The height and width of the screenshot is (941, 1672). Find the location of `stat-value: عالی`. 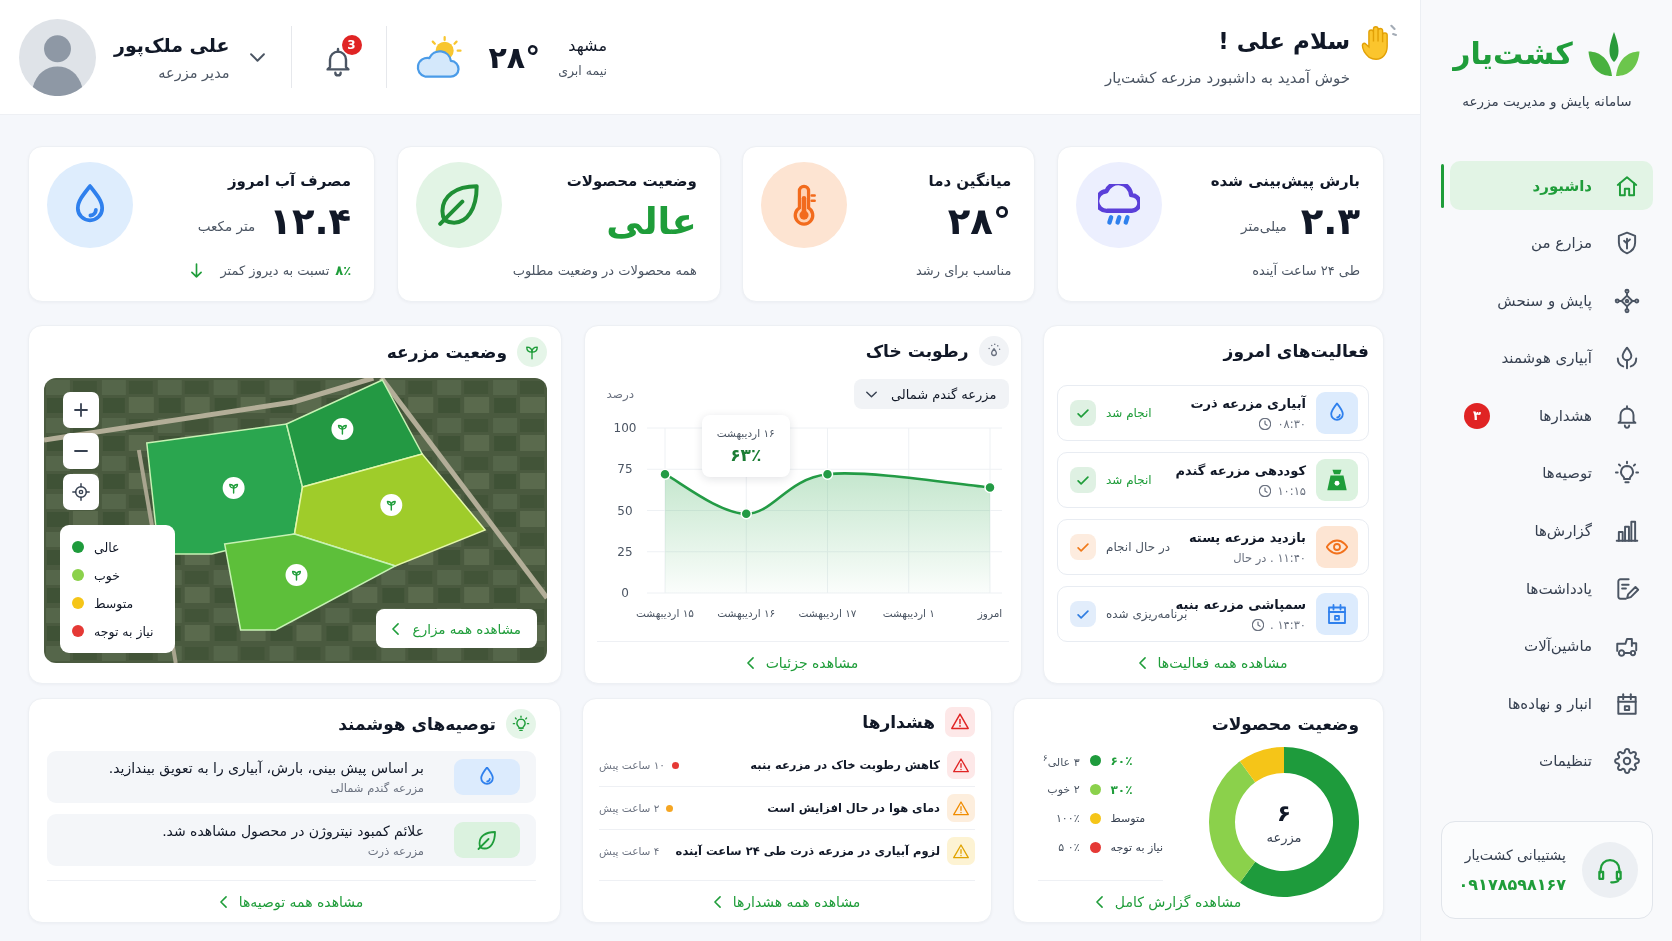

stat-value: عالی is located at coordinates (651, 222).